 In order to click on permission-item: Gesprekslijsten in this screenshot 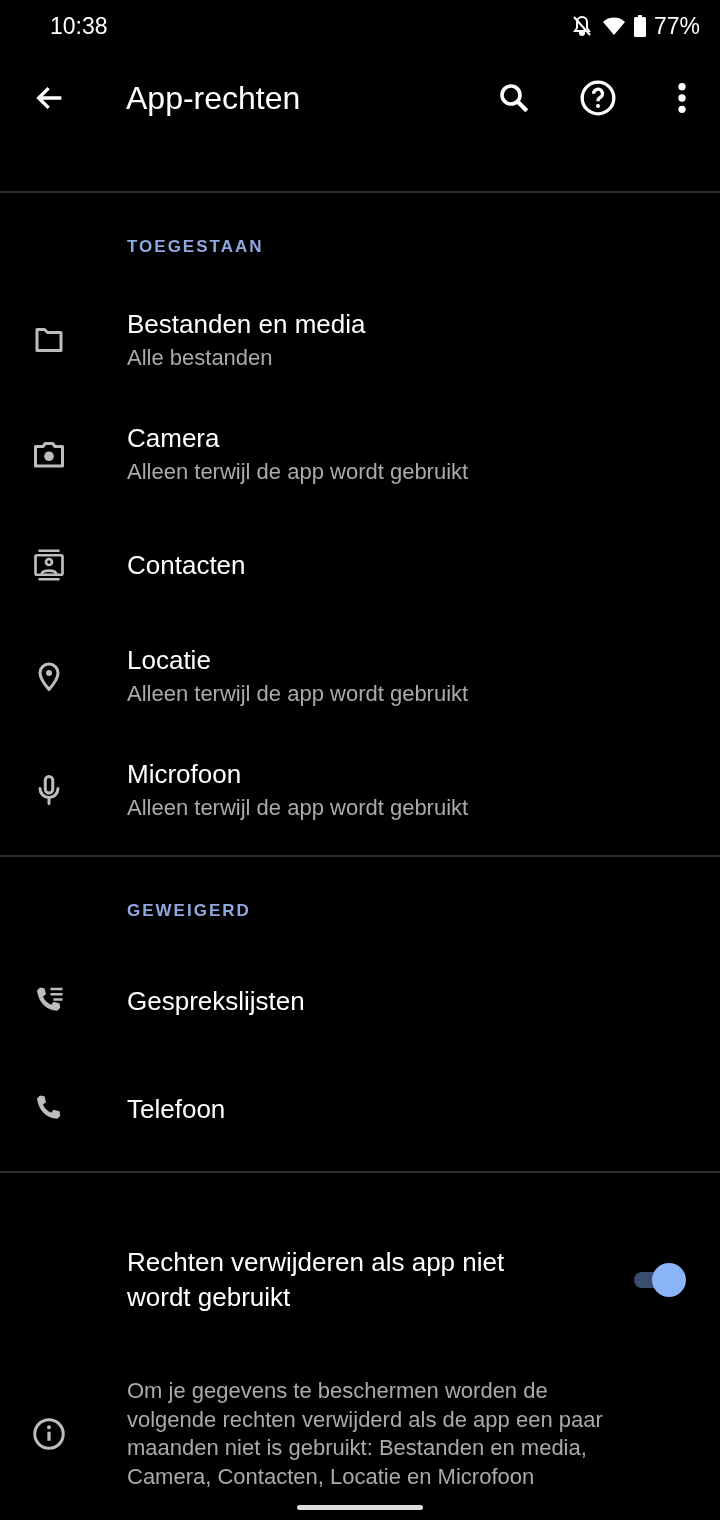, I will do `click(360, 1001)`.